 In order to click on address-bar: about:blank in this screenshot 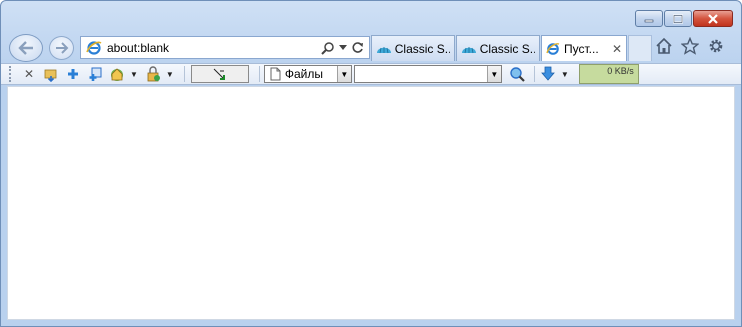, I will do `click(225, 47)`.